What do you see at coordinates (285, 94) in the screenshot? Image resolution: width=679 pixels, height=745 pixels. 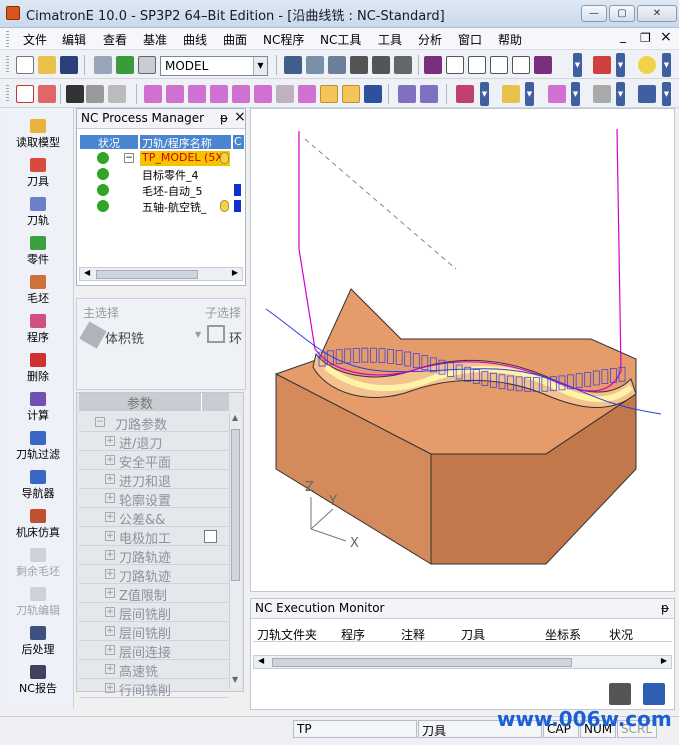 I see `curve-tool-7-icon` at bounding box center [285, 94].